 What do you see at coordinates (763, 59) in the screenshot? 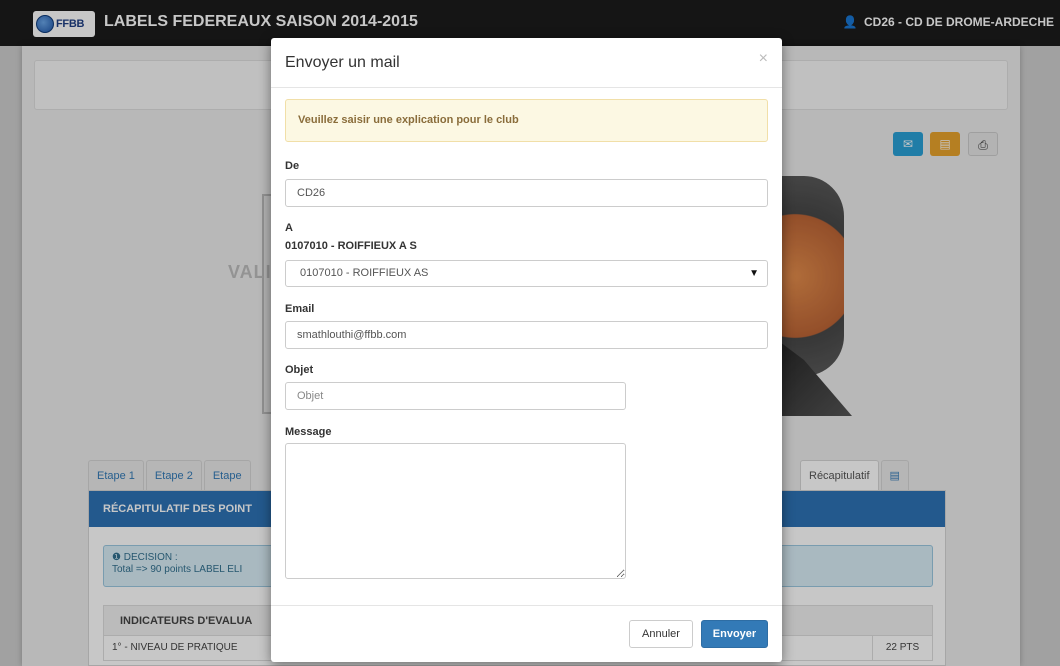
I see `close-icon: ×` at bounding box center [763, 59].